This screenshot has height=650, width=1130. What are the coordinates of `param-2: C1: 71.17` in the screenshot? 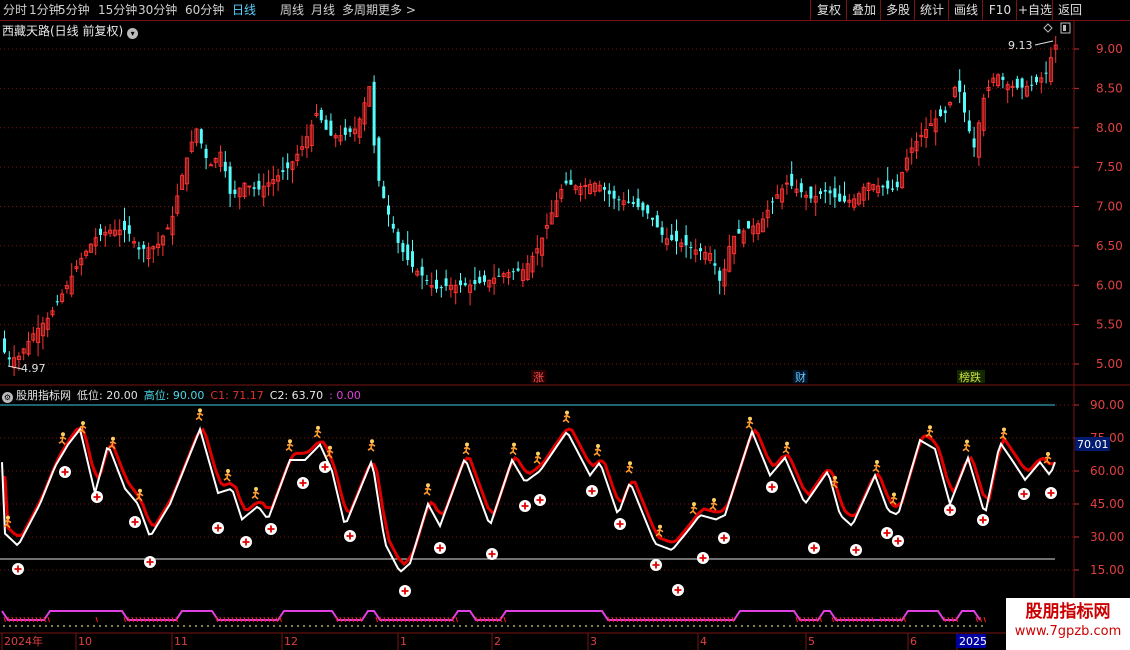 It's located at (237, 395).